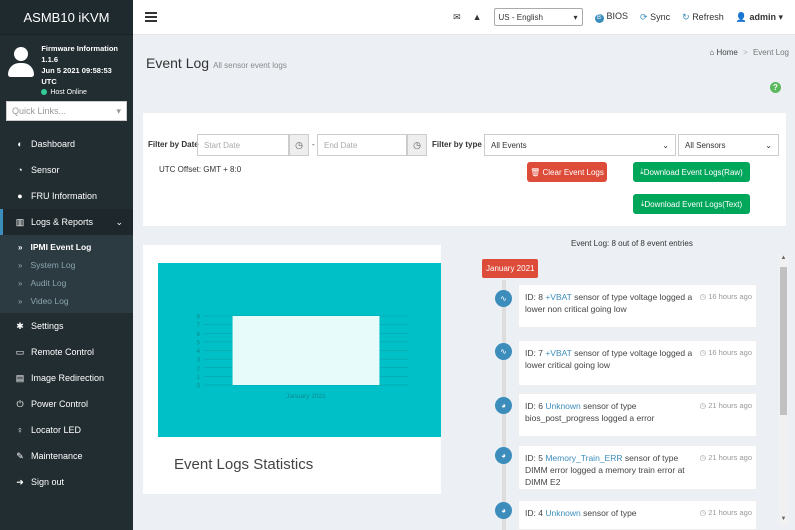  What do you see at coordinates (243, 145) in the screenshot?
I see `start-date-input: Start Date` at bounding box center [243, 145].